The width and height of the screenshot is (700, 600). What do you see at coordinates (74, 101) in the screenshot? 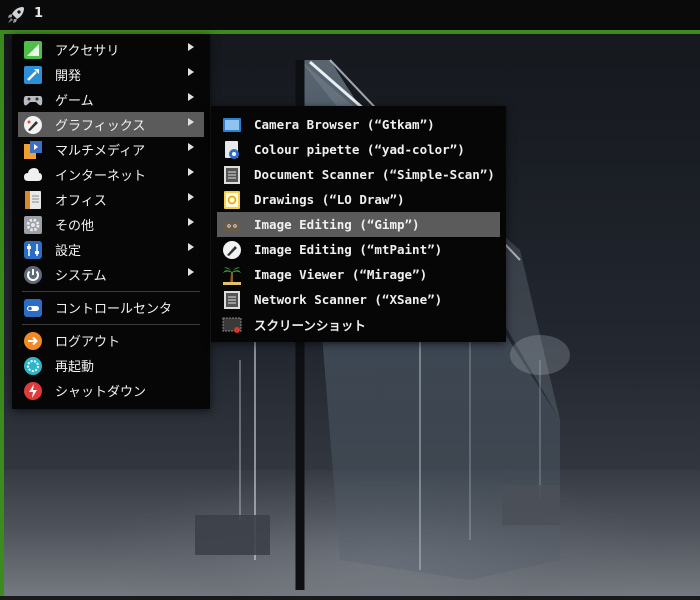
I see `menu-item-label: ゲーム` at bounding box center [74, 101].